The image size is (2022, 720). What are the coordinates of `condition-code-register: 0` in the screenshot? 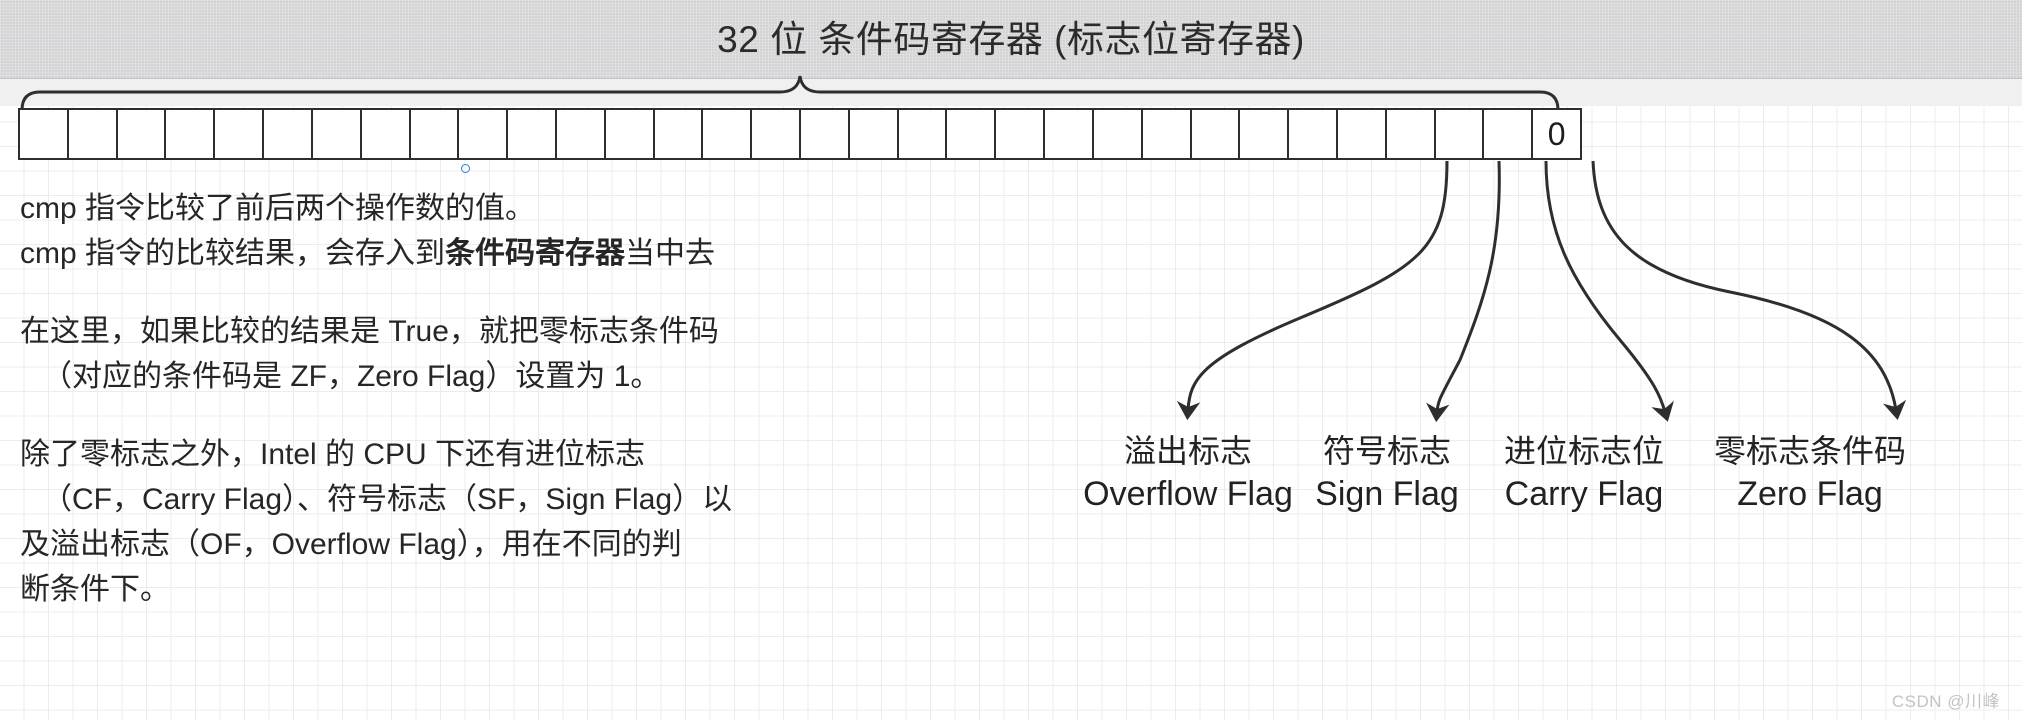 It's located at (800, 134).